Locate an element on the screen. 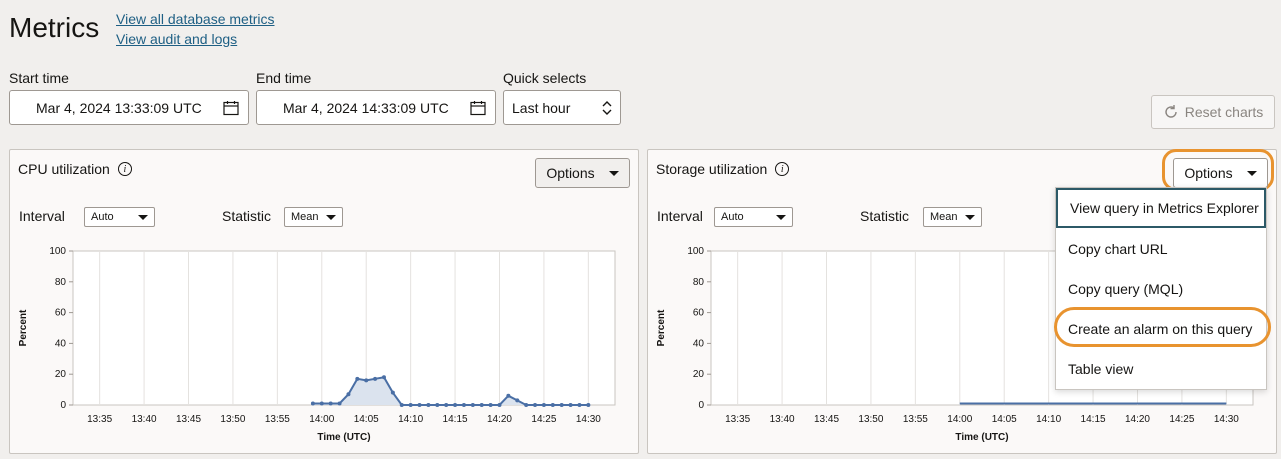  updown-chevron-icon is located at coordinates (607, 108).